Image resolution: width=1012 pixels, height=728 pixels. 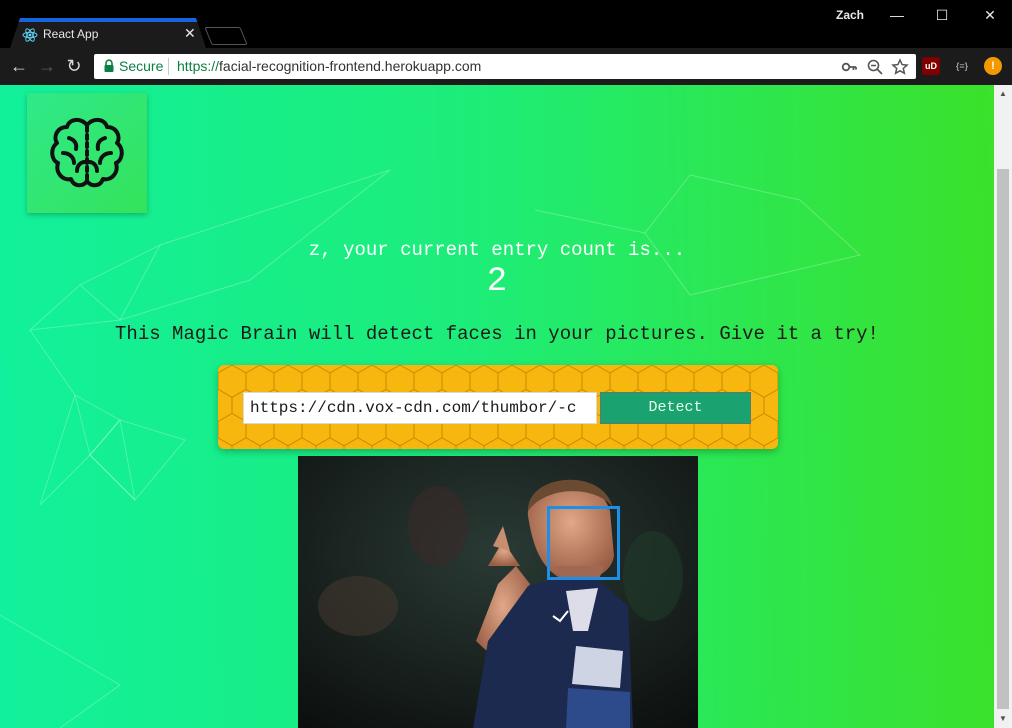 I want to click on tab-close-icon: ✕, so click(x=190, y=33).